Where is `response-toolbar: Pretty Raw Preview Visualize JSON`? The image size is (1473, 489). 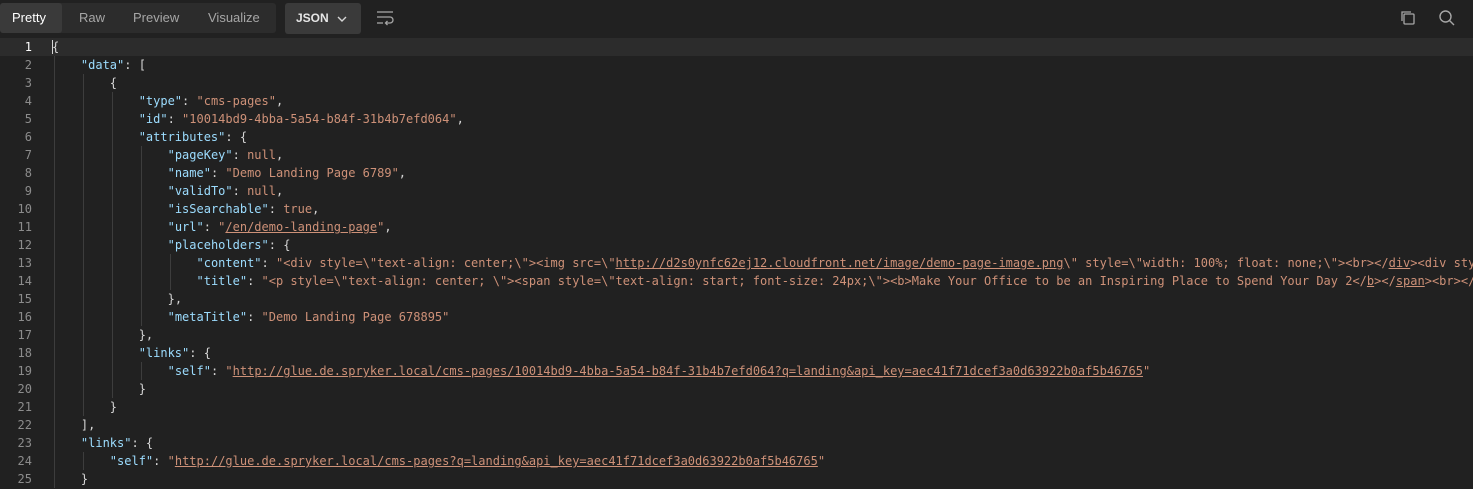
response-toolbar: Pretty Raw Preview Visualize JSON is located at coordinates (736, 18).